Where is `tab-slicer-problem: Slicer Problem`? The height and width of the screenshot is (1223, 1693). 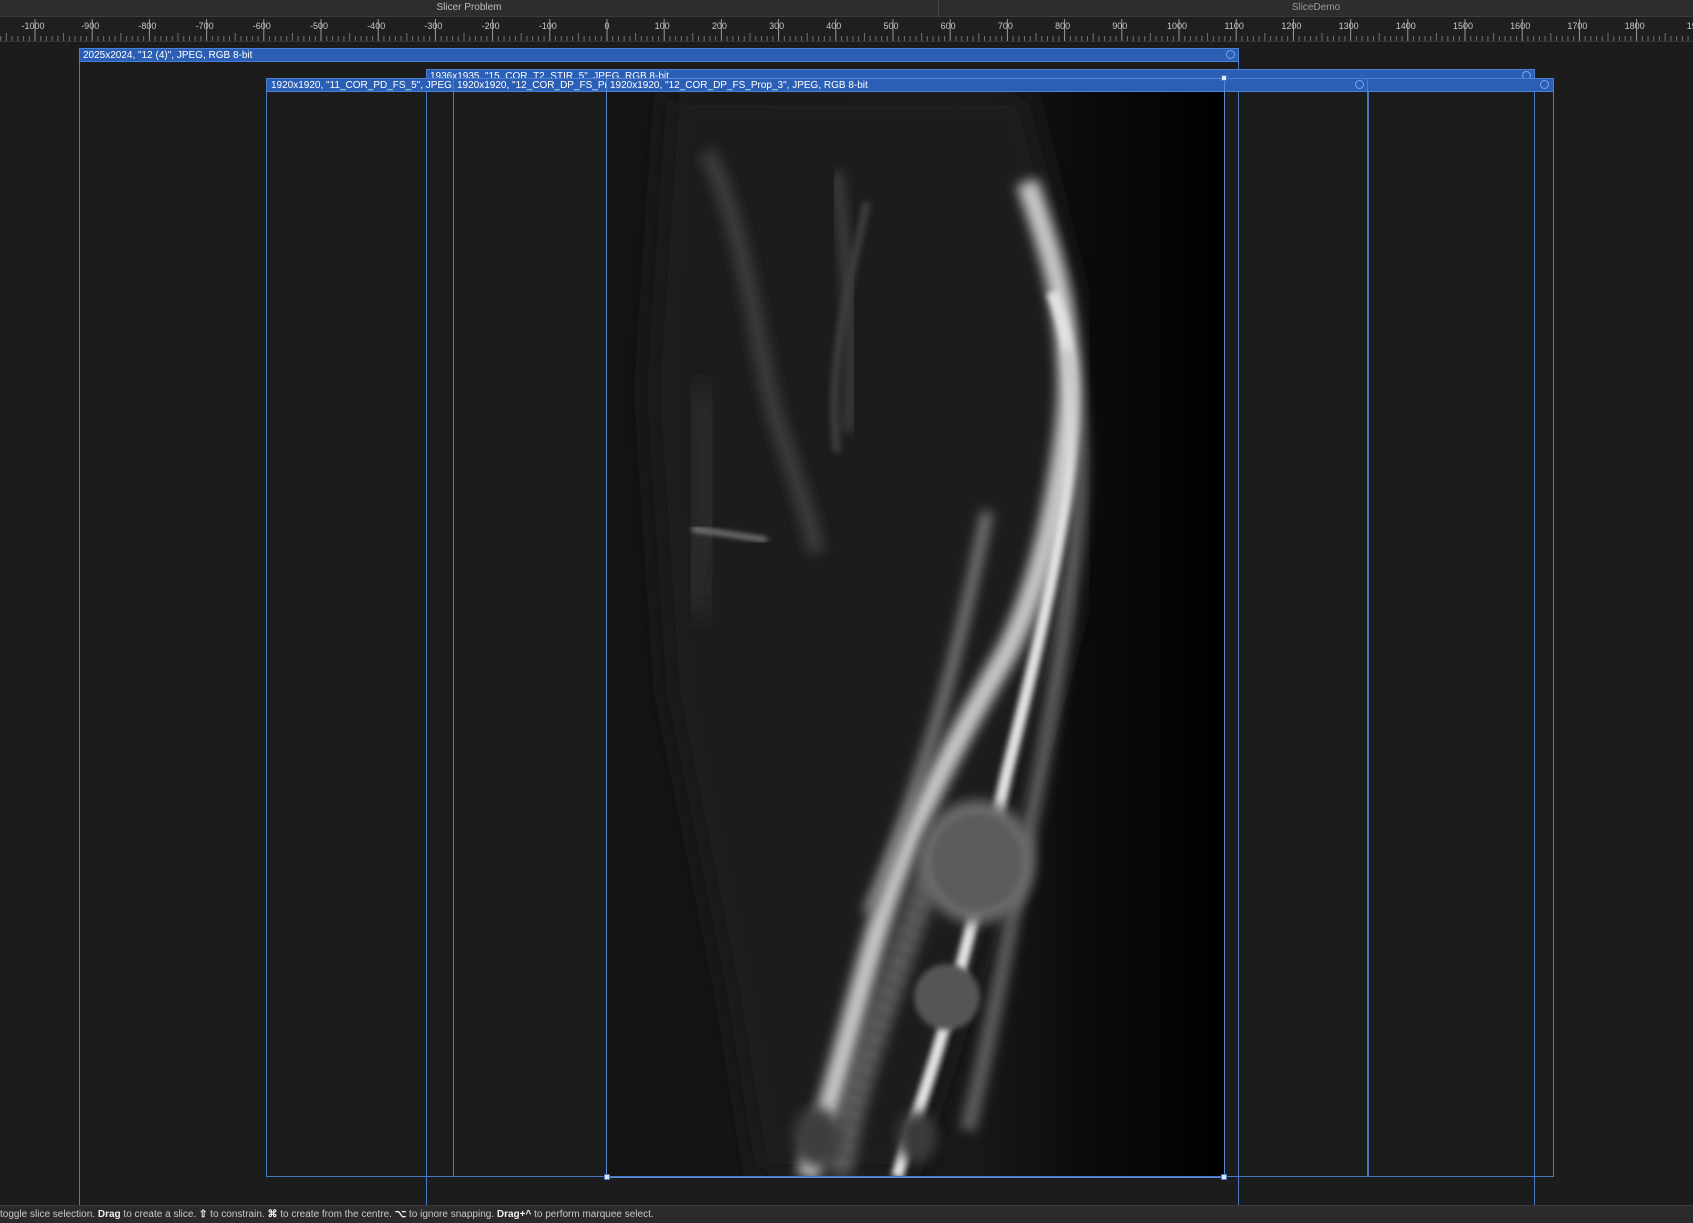 tab-slicer-problem: Slicer Problem is located at coordinates (469, 8).